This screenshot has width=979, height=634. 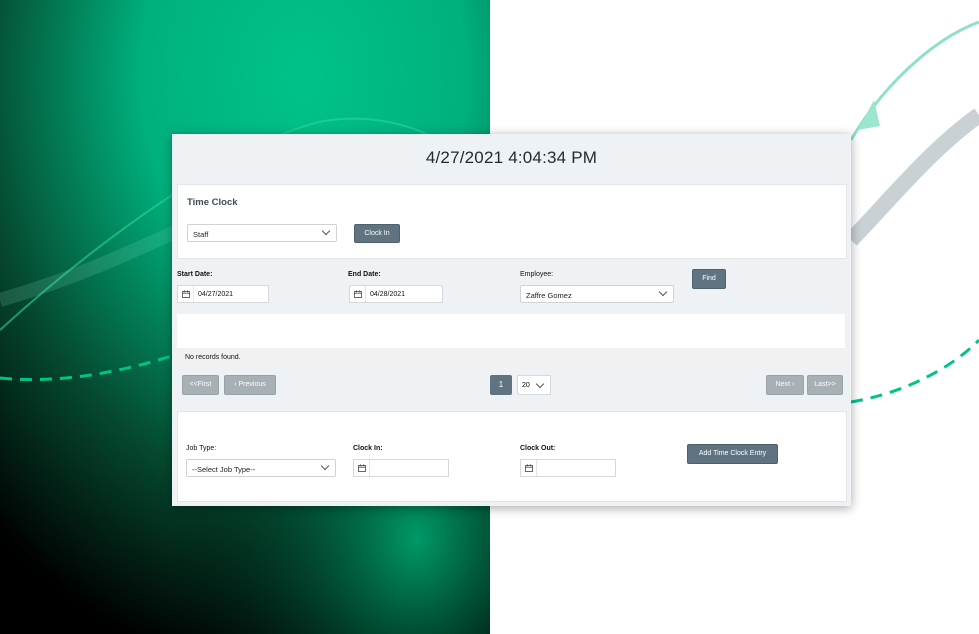 I want to click on end-date-label: End Date:, so click(x=364, y=274).